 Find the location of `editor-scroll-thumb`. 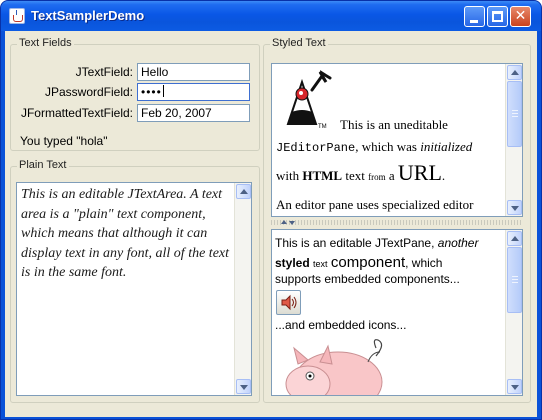

editor-scroll-thumb is located at coordinates (514, 114).